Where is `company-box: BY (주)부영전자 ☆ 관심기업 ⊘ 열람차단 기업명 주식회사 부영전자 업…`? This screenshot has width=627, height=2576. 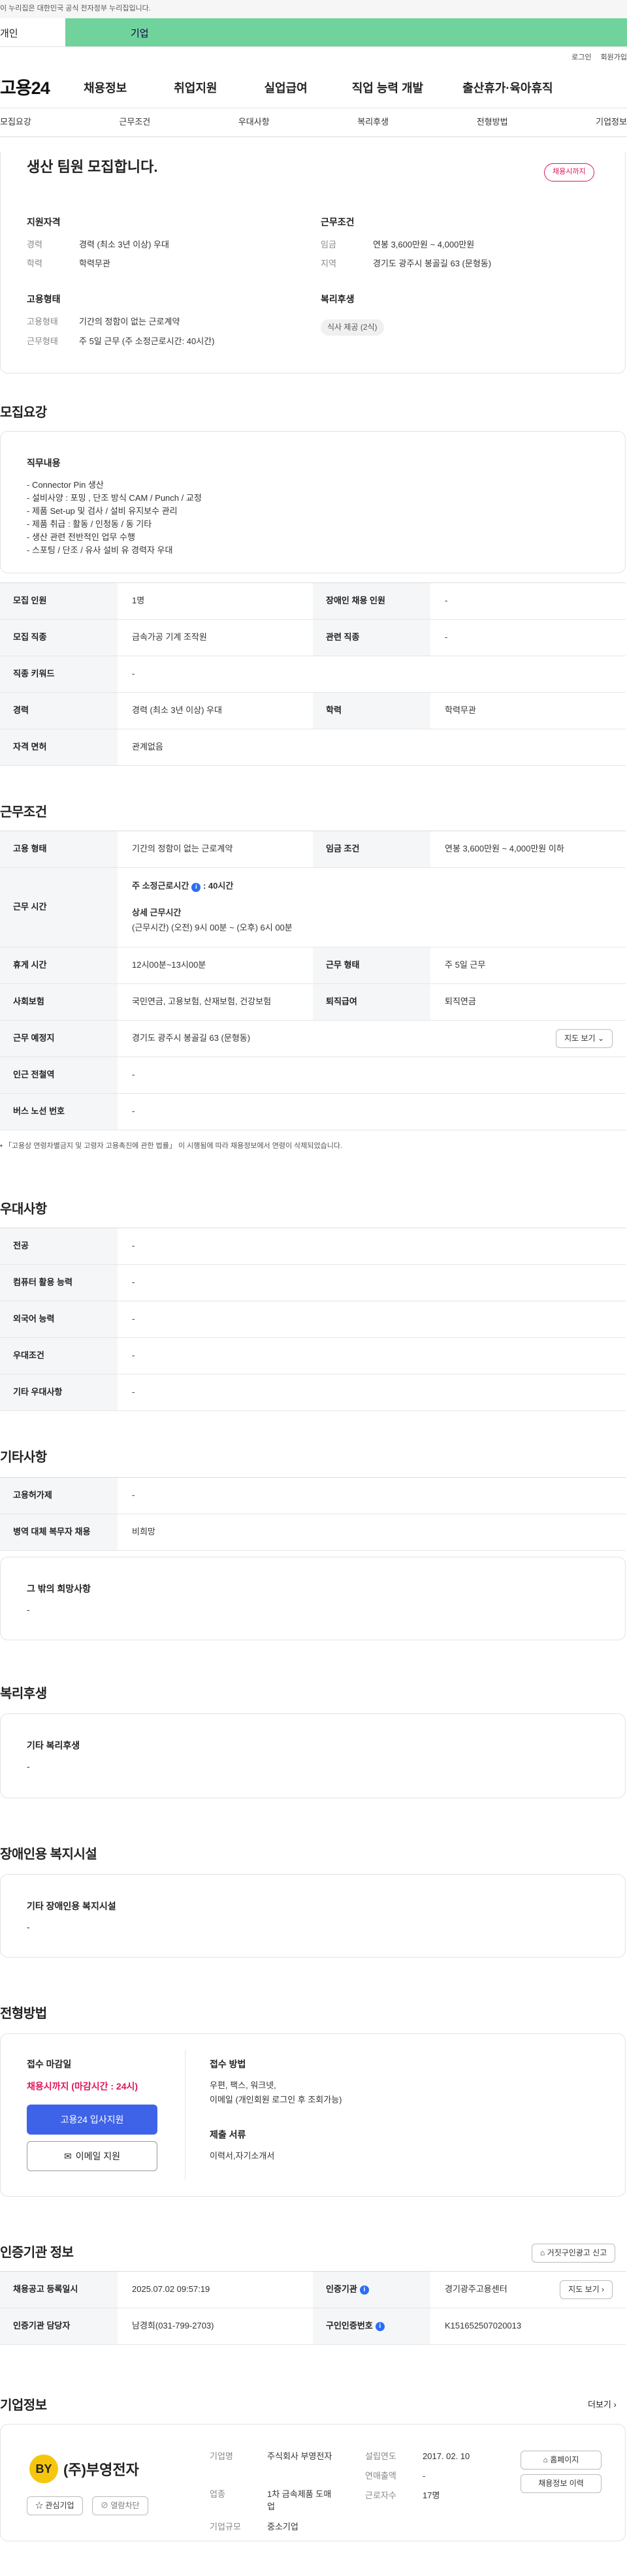
company-box: BY (주)부영전자 ☆ 관심기업 ⊘ 열람차단 기업명 주식회사 부영전자 업… is located at coordinates (313, 2483).